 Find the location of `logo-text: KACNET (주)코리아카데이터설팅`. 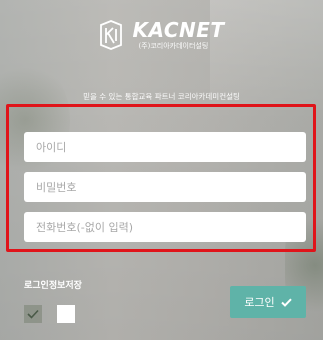

logo-text: KACNET (주)코리아카데이터설팅 is located at coordinates (178, 35).